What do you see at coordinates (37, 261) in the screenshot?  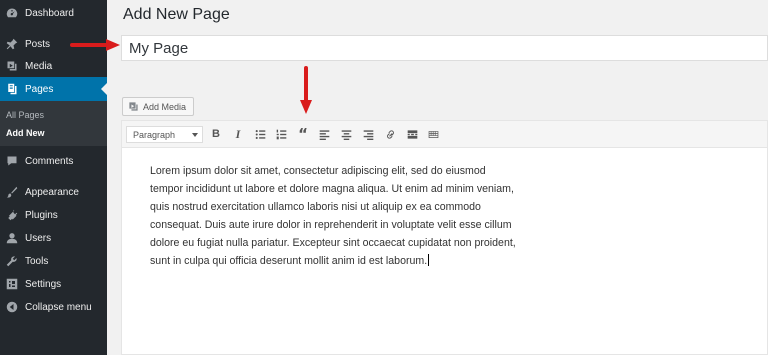 I see `sidebar-item-label: Tools` at bounding box center [37, 261].